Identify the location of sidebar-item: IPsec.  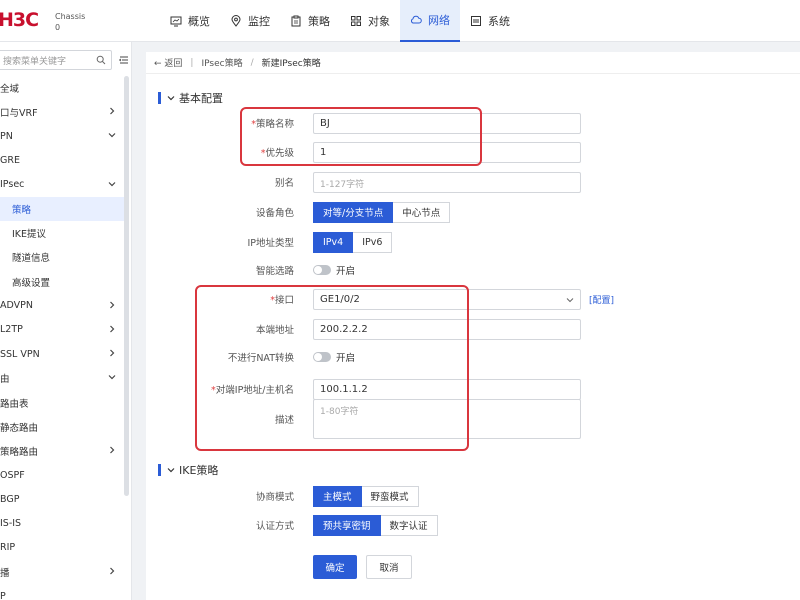
(62, 185).